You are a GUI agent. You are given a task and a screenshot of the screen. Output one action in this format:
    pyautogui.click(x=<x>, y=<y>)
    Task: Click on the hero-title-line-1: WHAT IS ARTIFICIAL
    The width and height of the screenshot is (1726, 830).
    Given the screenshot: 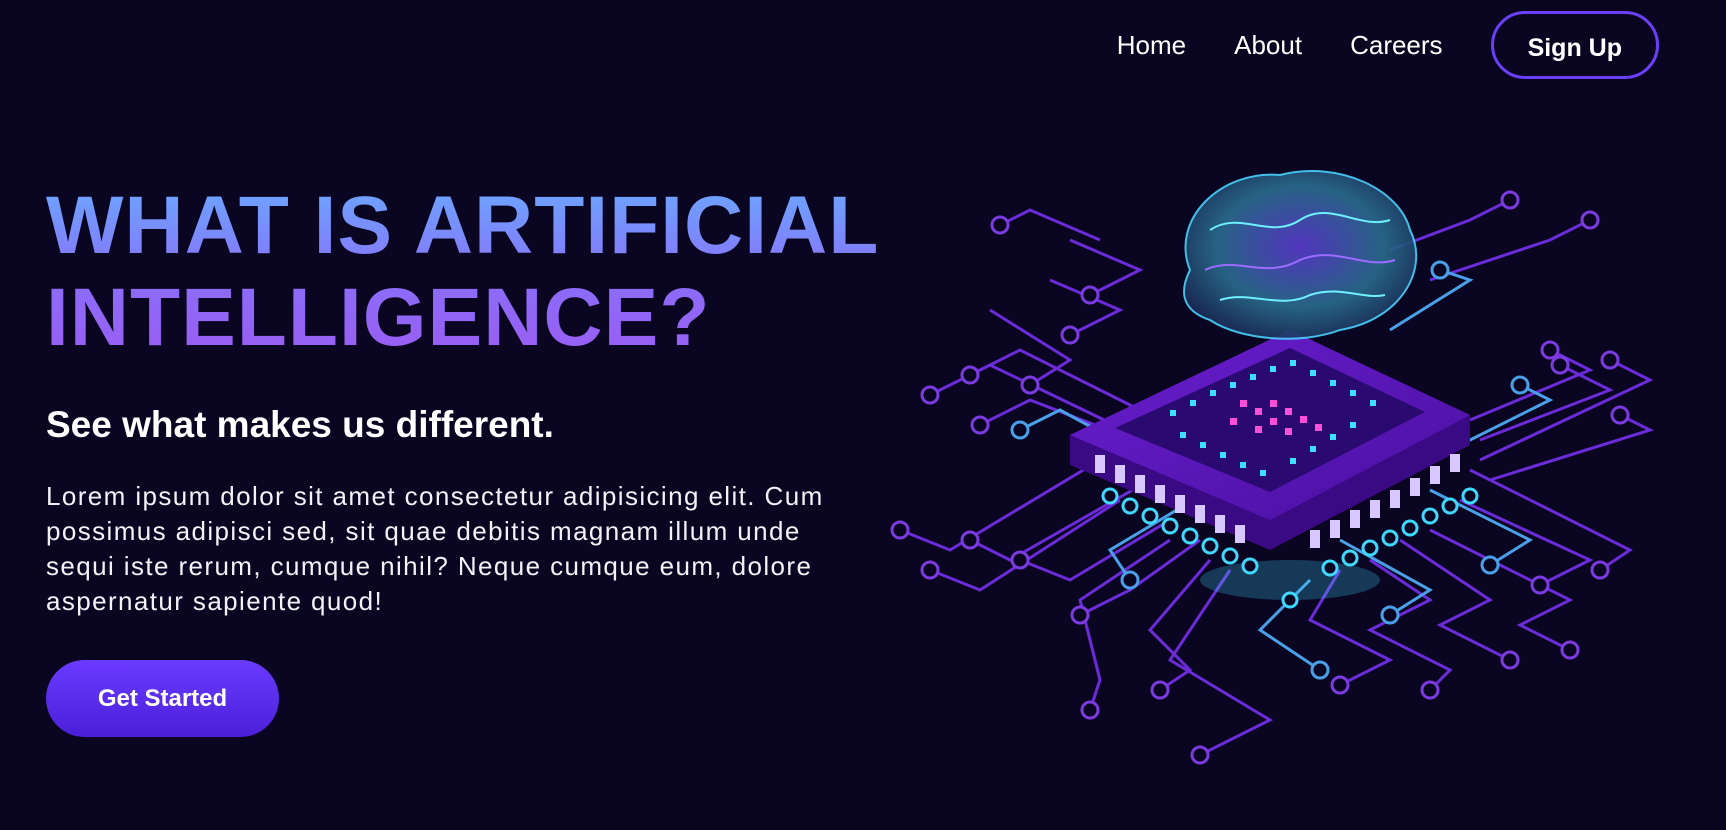 What is the action you would take?
    pyautogui.click(x=463, y=225)
    